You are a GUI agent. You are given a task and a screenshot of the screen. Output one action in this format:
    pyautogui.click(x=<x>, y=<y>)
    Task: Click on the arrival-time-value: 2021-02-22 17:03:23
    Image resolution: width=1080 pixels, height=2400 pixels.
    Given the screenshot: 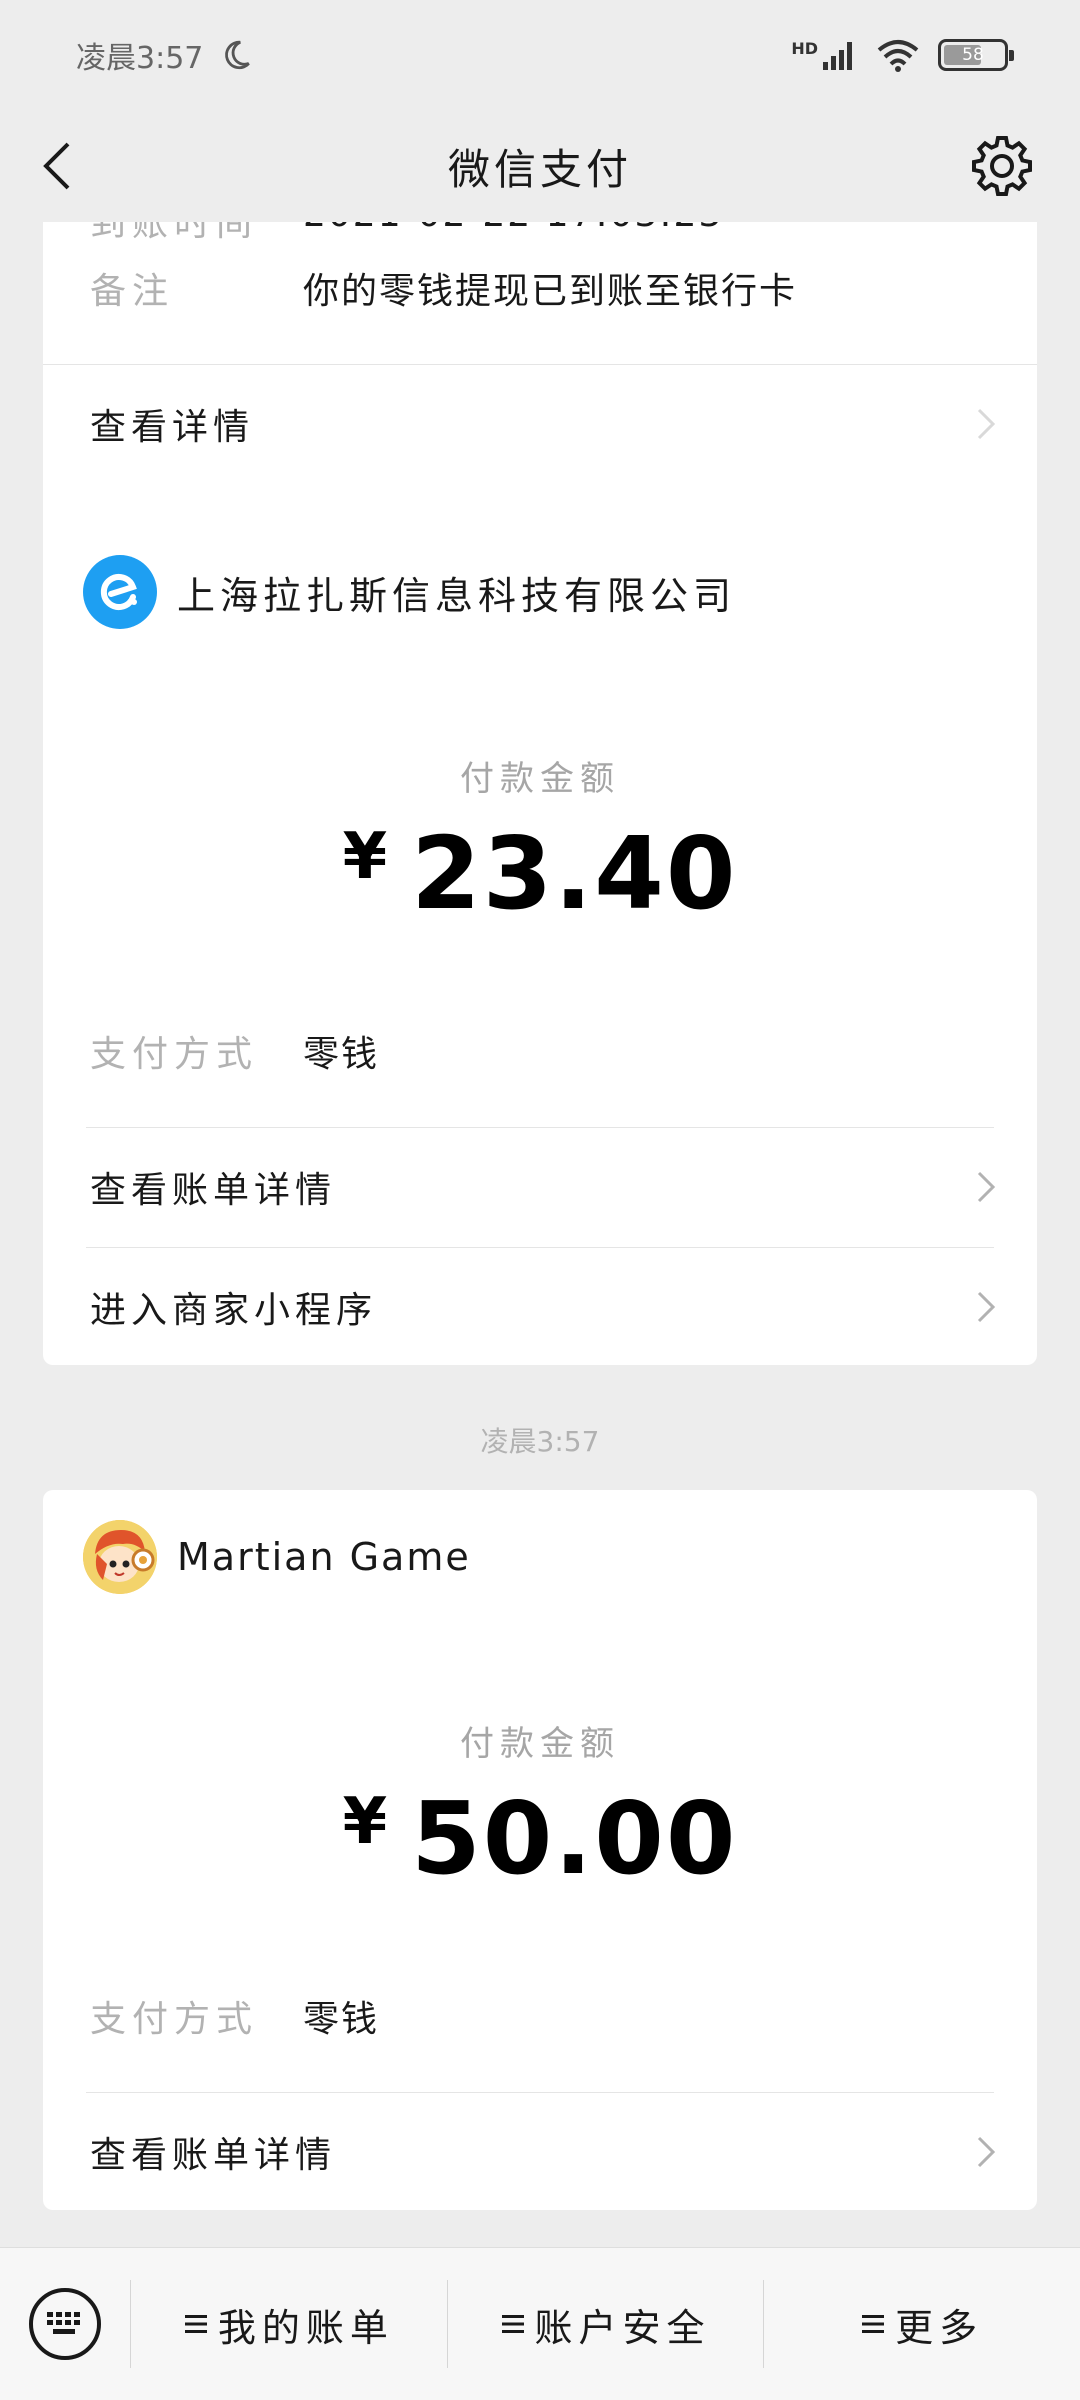 What is the action you would take?
    pyautogui.click(x=513, y=234)
    